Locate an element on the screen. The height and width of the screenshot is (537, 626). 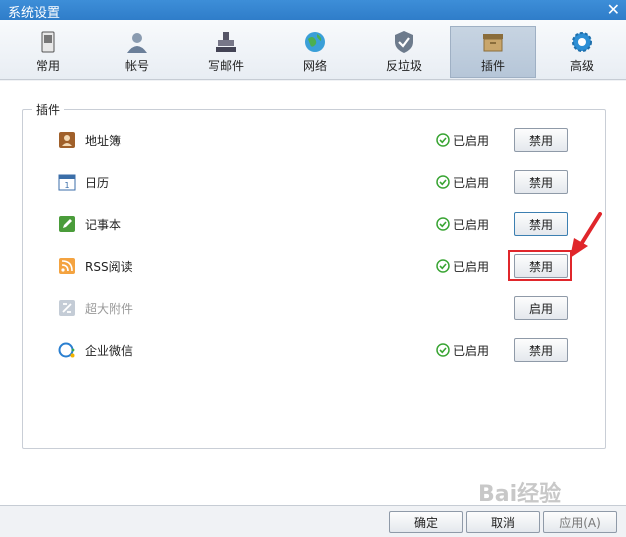
user-icon is located at coordinates (137, 43).